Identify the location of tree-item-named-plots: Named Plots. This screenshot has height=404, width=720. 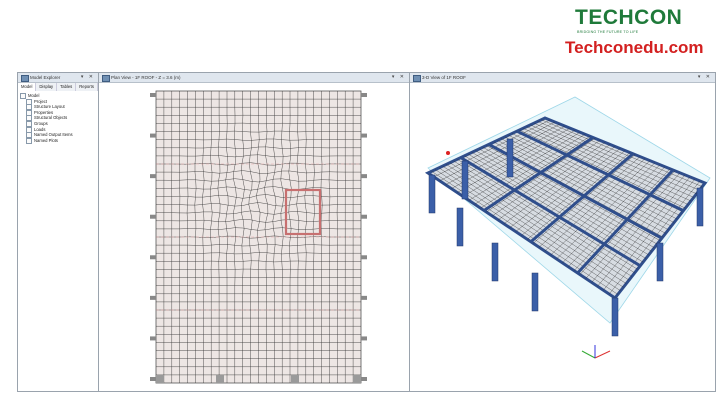
(58, 140).